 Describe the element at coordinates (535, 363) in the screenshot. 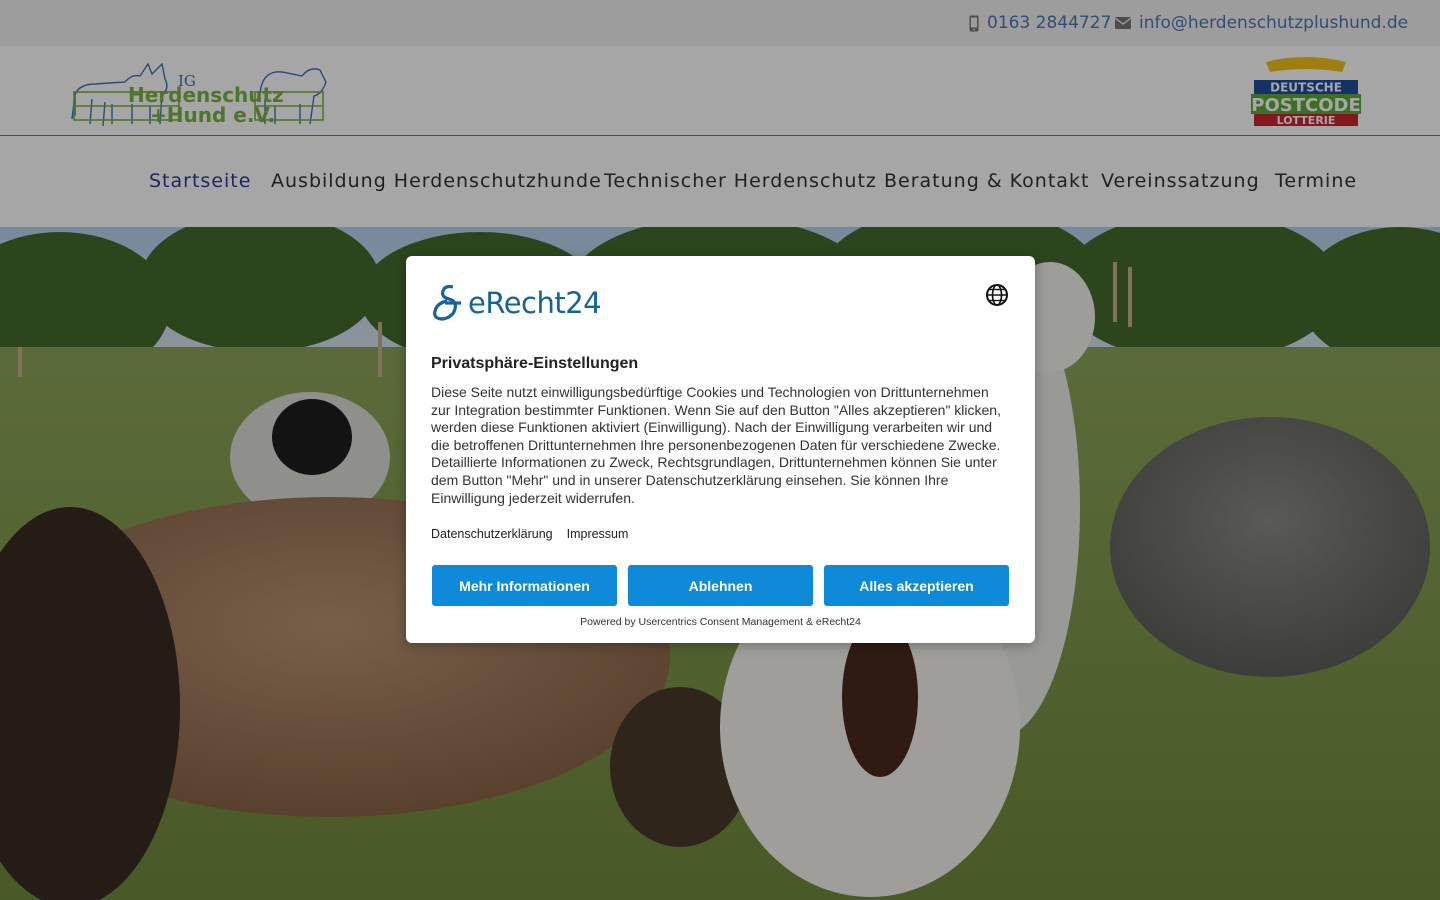

I see `consent-title: Privatsphäre-Einstellungen` at that location.